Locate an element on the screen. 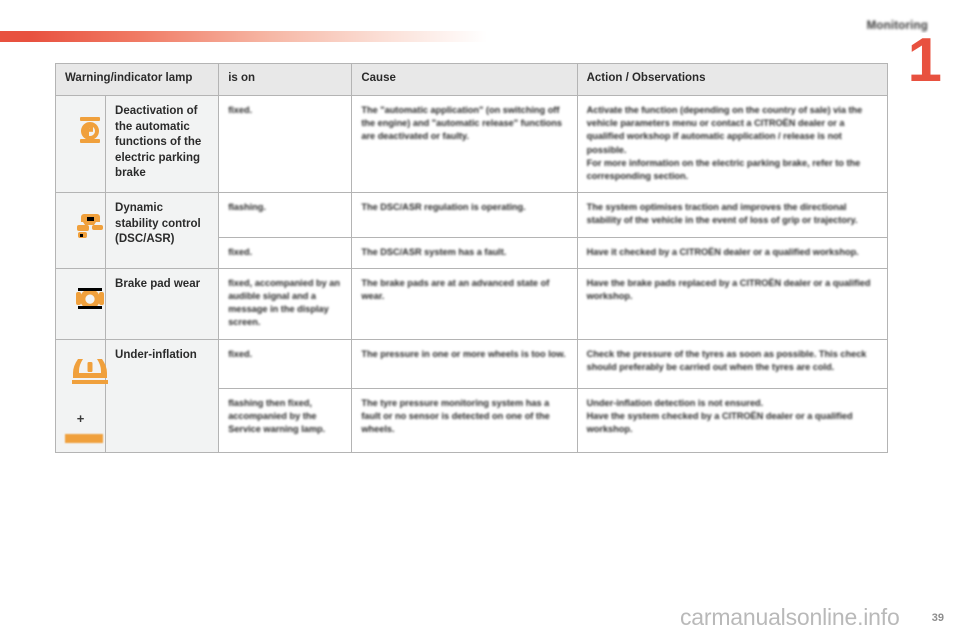 This screenshot has width=960, height=640. column-header-warning-indicator-lamp: Warning/indicator lamp is located at coordinates (137, 79).